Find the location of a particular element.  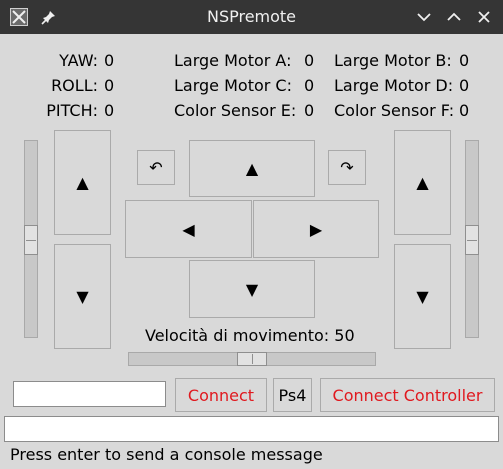

console-input is located at coordinates (251, 429).